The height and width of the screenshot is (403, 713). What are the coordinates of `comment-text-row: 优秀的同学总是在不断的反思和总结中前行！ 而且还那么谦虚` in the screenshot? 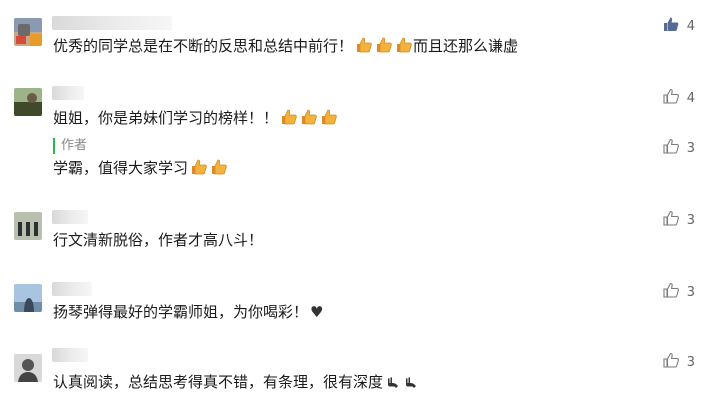 It's located at (285, 47).